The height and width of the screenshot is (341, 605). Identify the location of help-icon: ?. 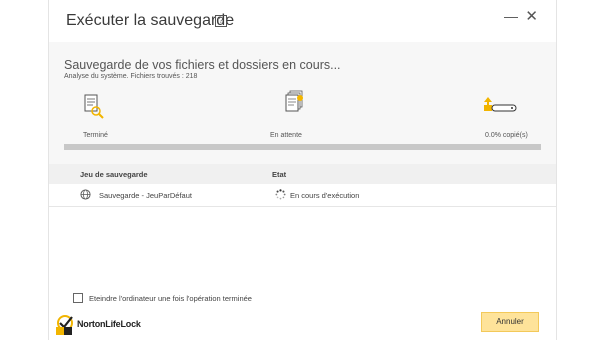
(221, 21).